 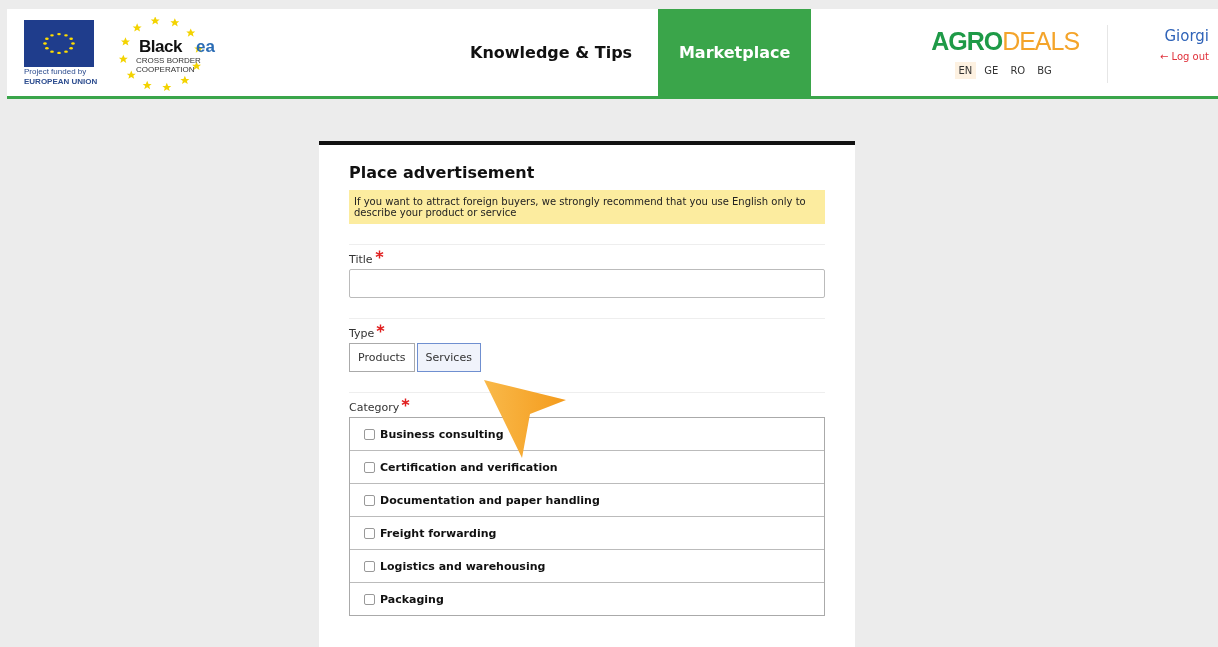 I want to click on language-link: EN, so click(x=965, y=70).